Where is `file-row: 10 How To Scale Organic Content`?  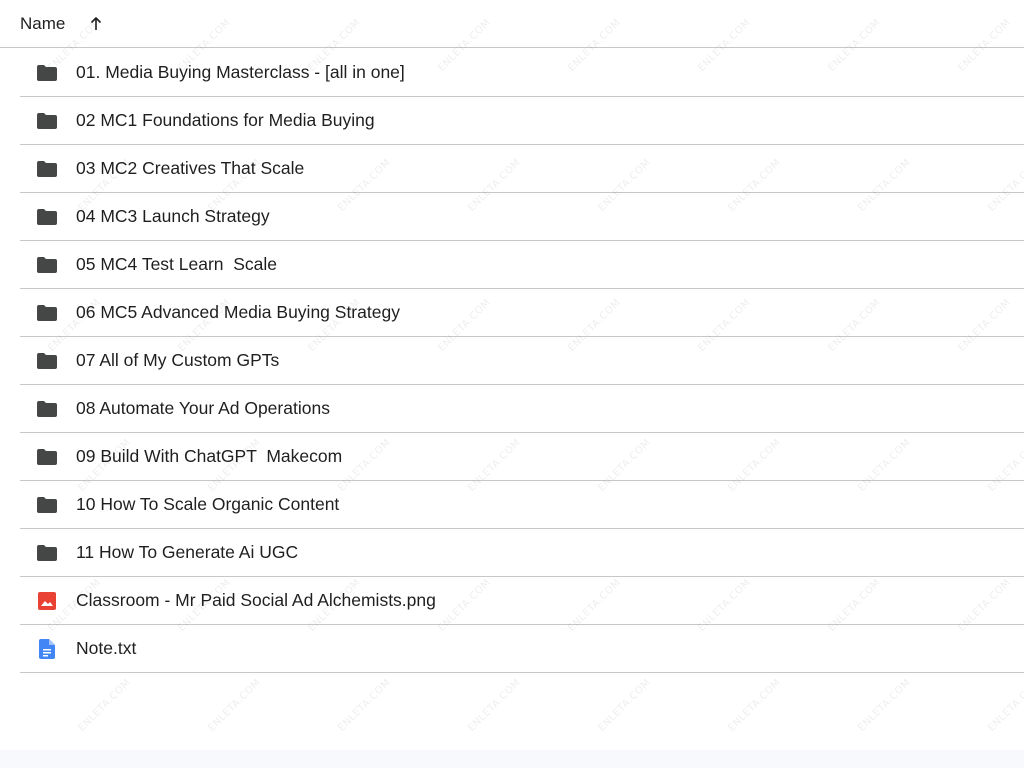 file-row: 10 How To Scale Organic Content is located at coordinates (522, 505).